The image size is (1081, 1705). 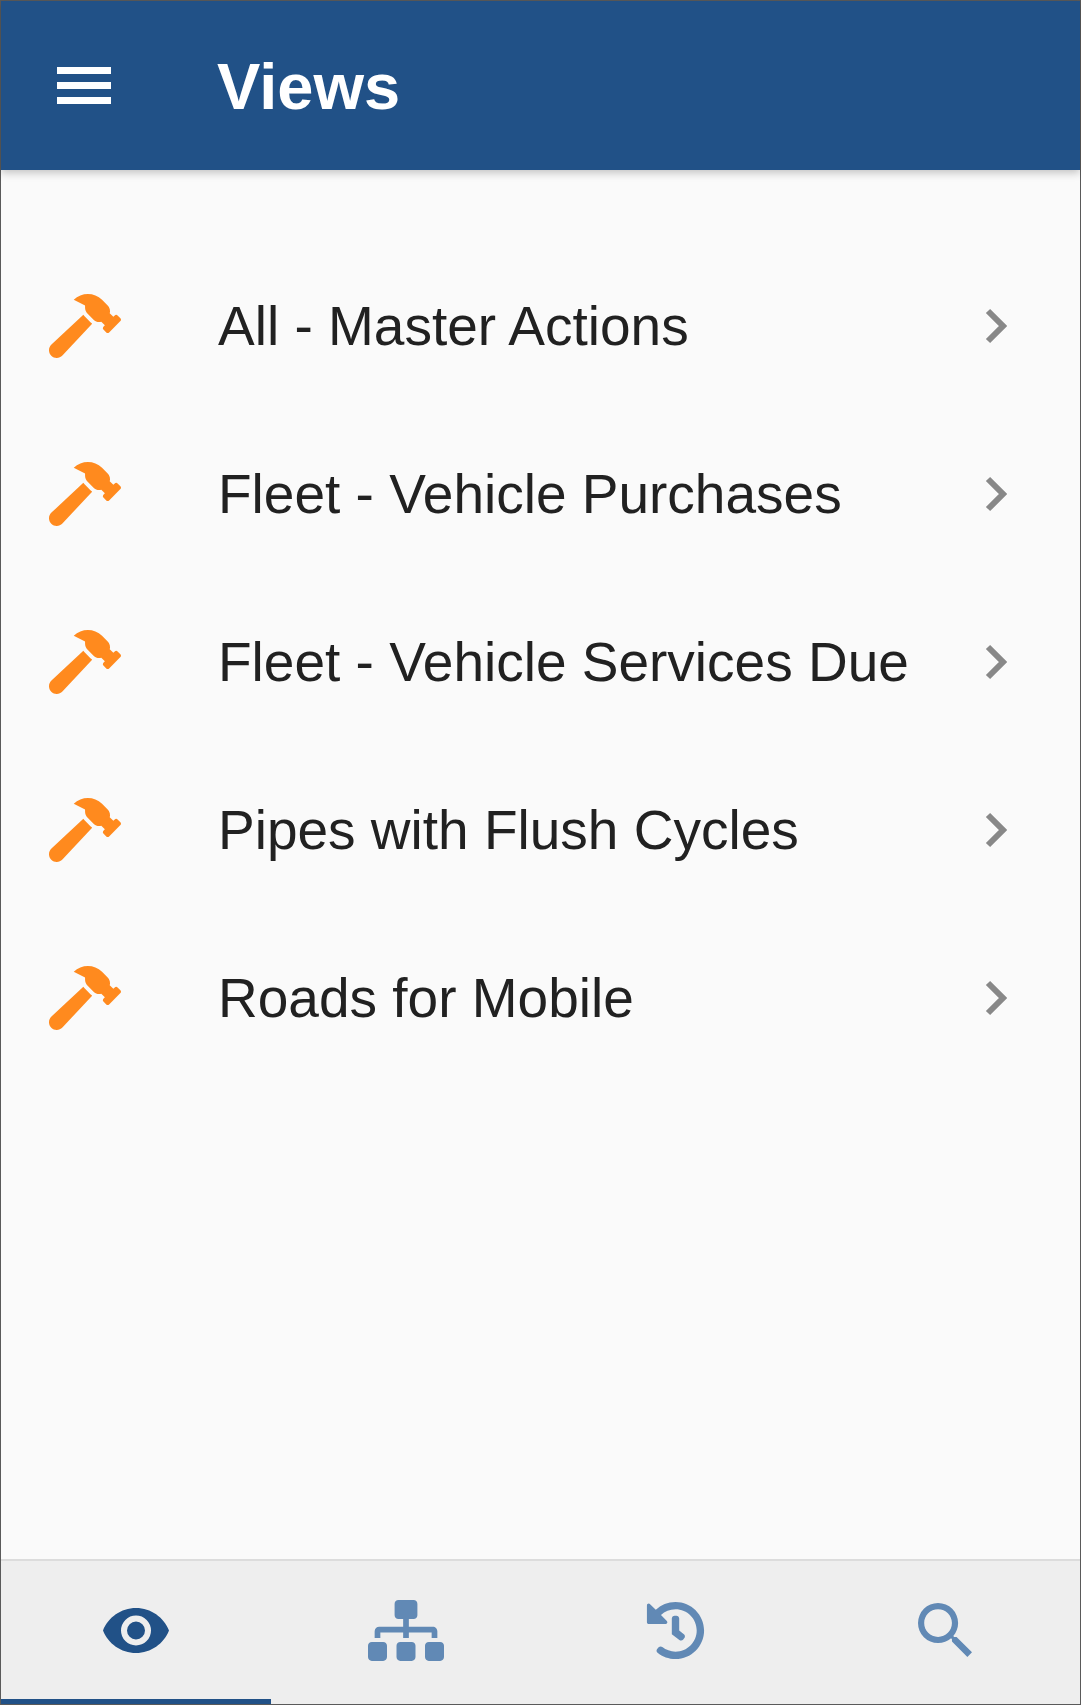 I want to click on menu-icon, so click(x=84, y=85).